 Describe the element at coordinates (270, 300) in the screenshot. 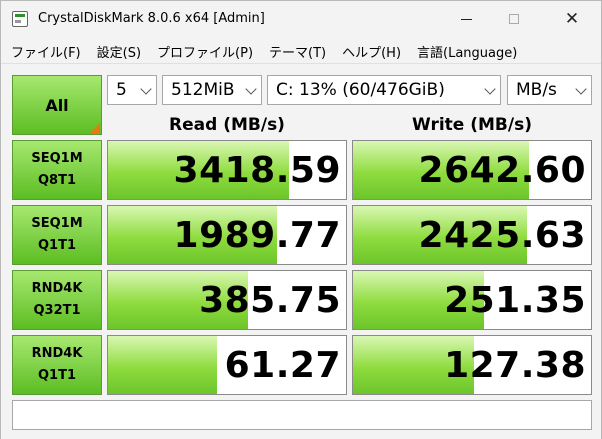

I see `read-value: 385.75` at that location.